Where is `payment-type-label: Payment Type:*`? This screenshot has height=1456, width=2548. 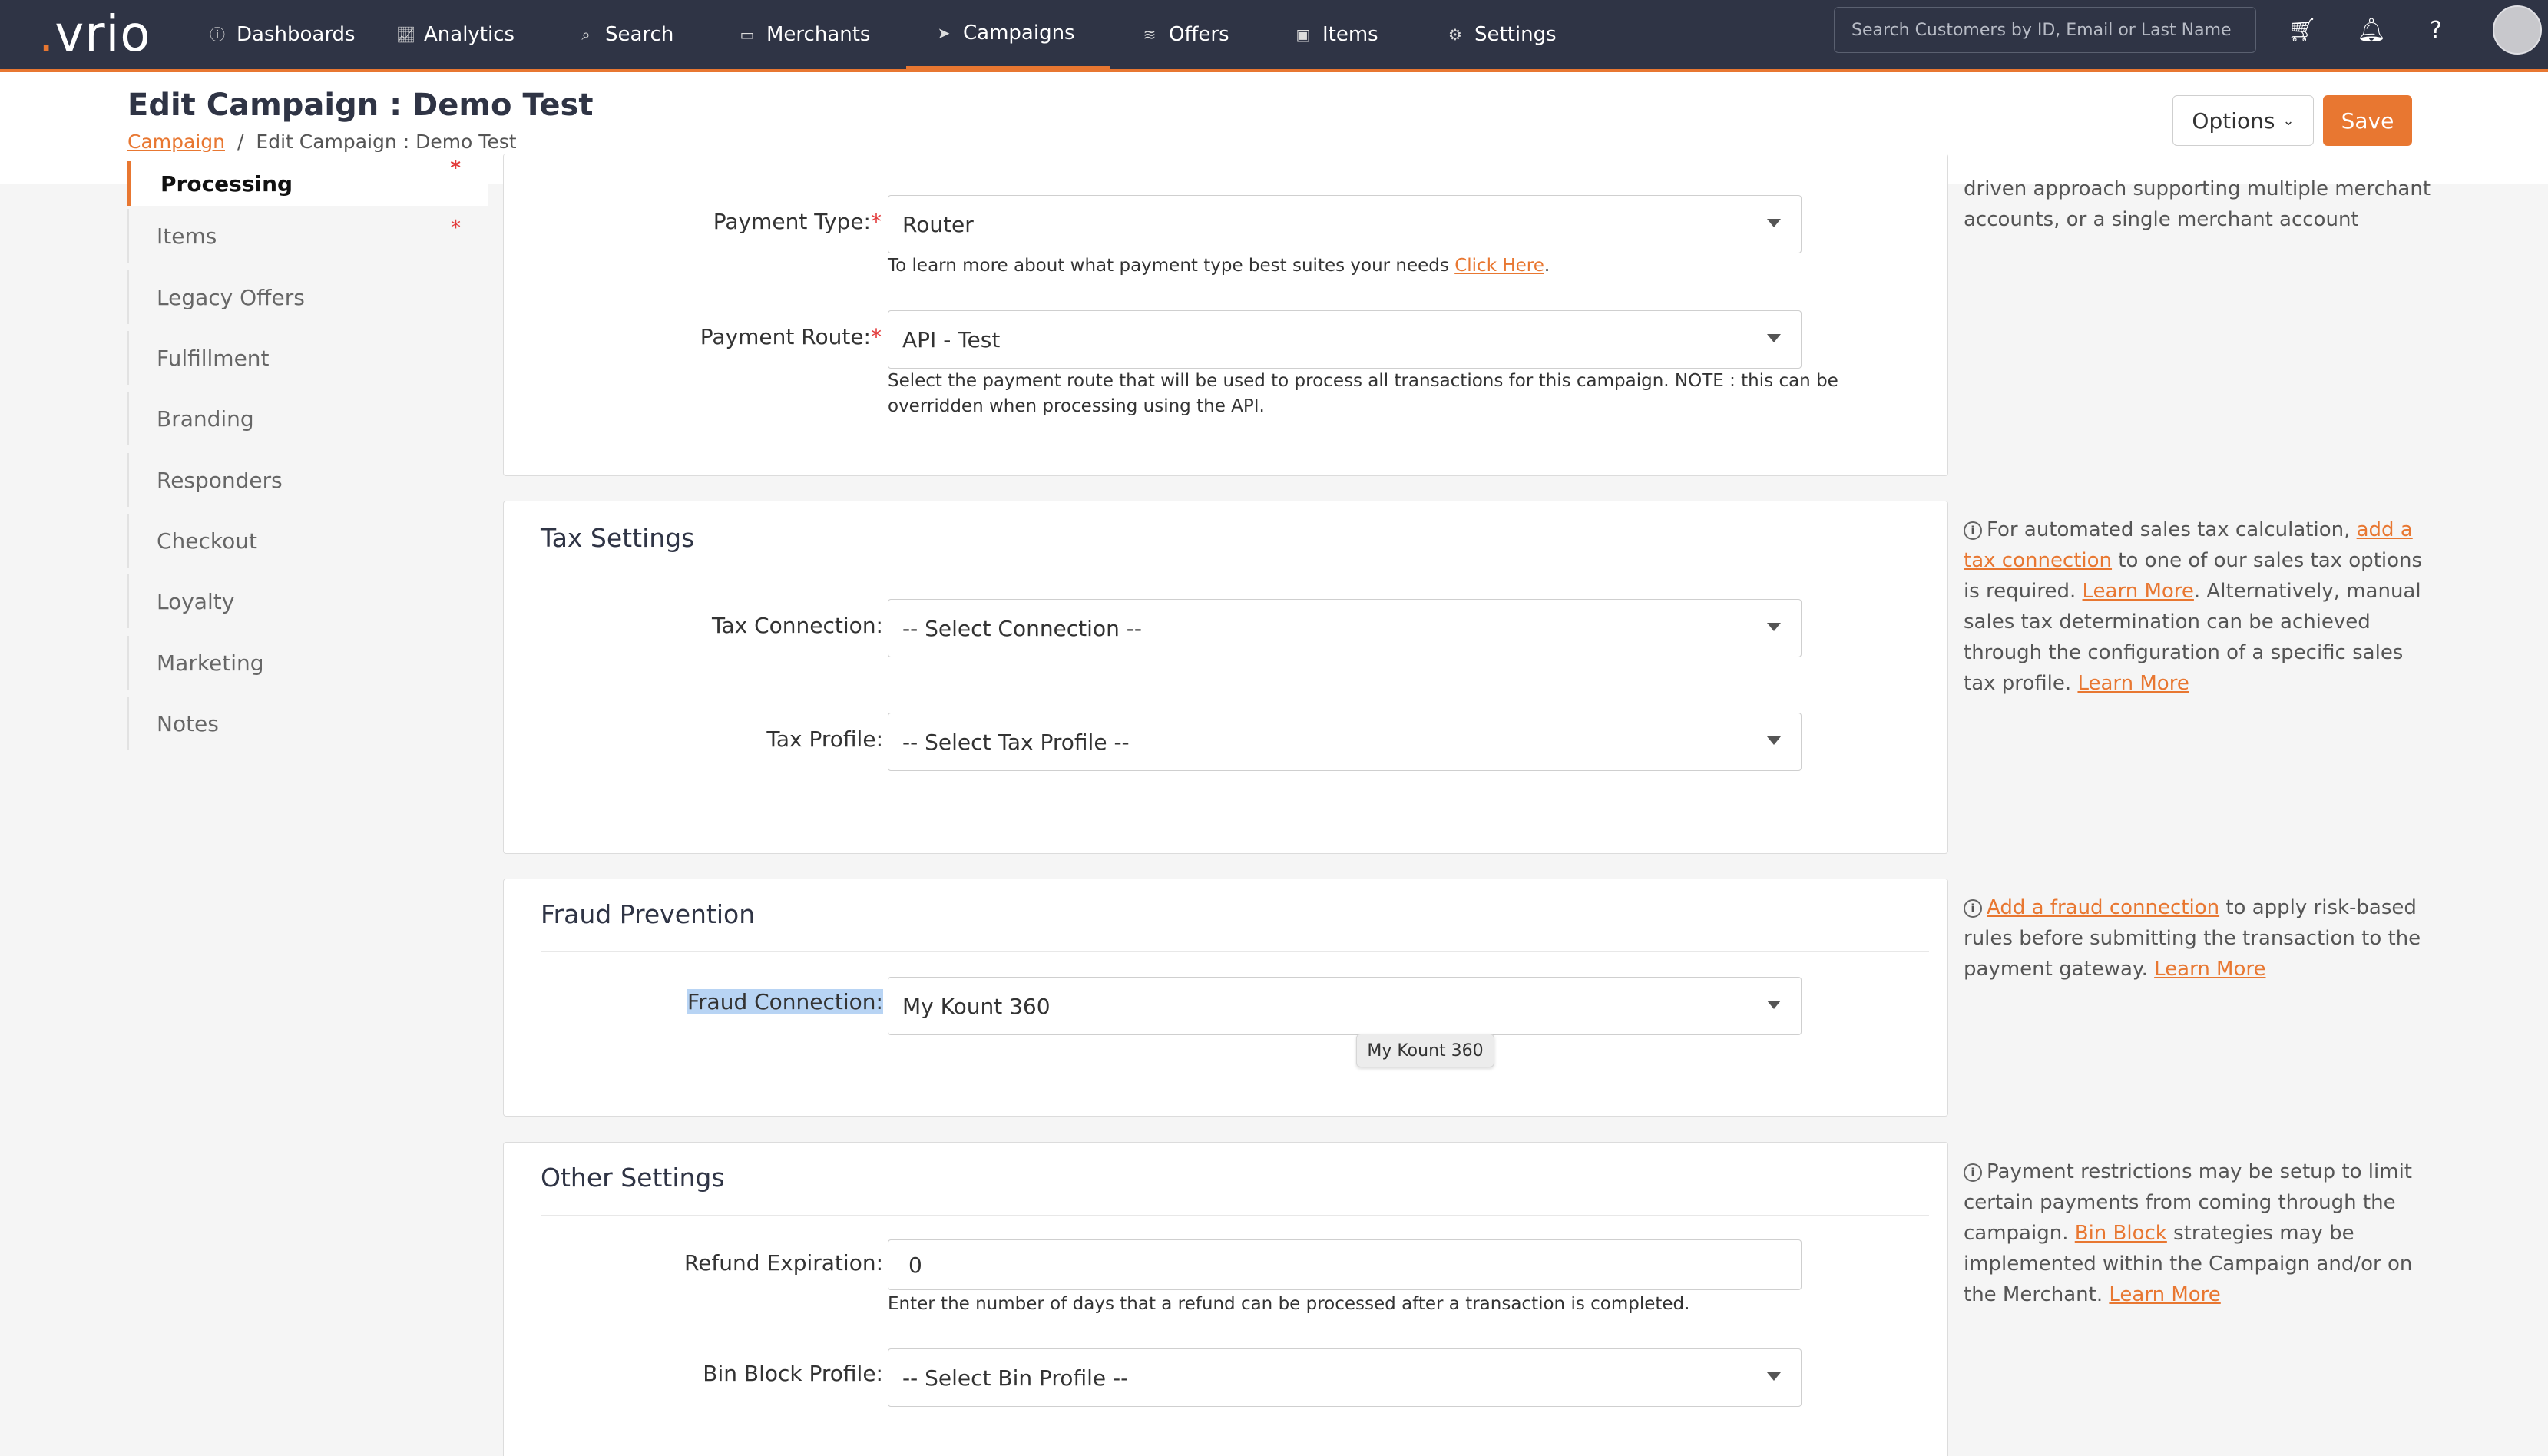
payment-type-label: Payment Type:* is located at coordinates (797, 221).